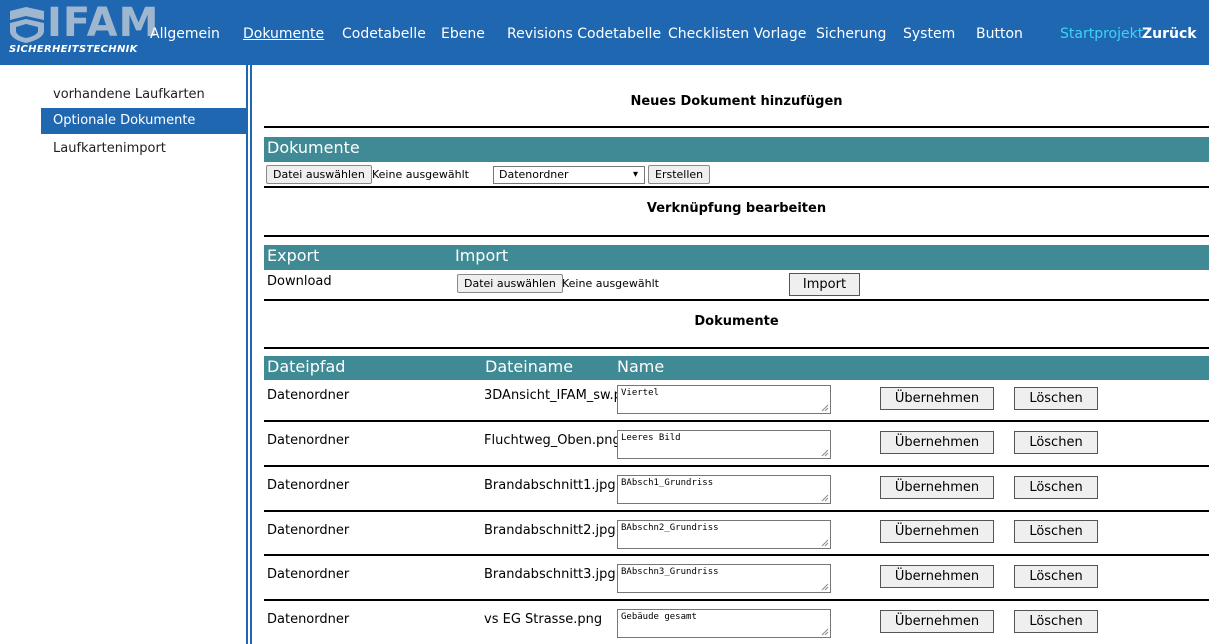 The height and width of the screenshot is (644, 1209). Describe the element at coordinates (103, 23) in the screenshot. I see `logo-wordmark: IFAM` at that location.